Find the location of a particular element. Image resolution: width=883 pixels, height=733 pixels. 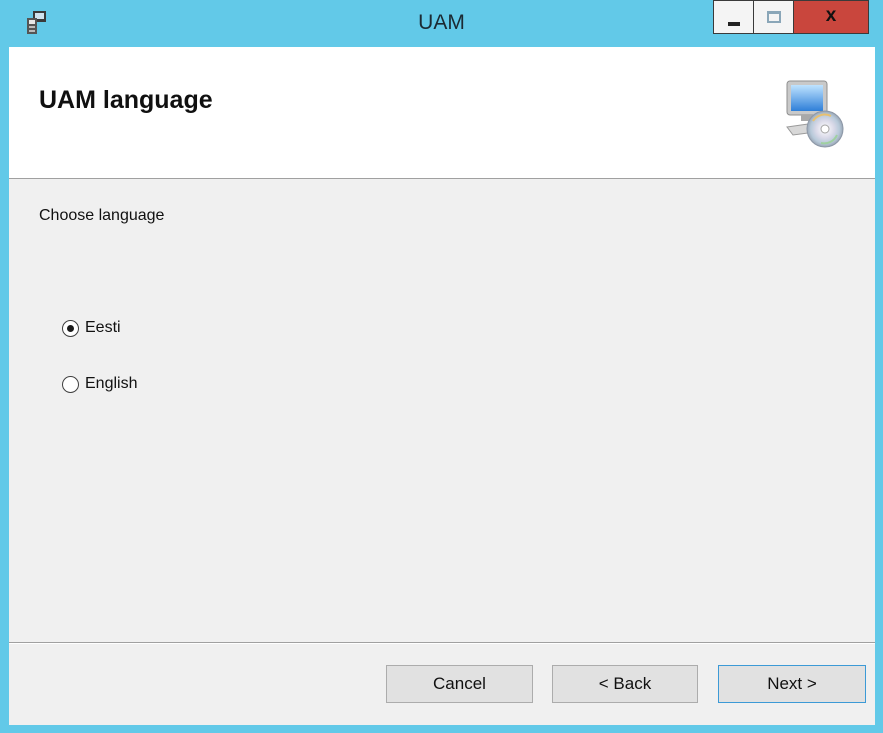

minimize-icon is located at coordinates (734, 24).